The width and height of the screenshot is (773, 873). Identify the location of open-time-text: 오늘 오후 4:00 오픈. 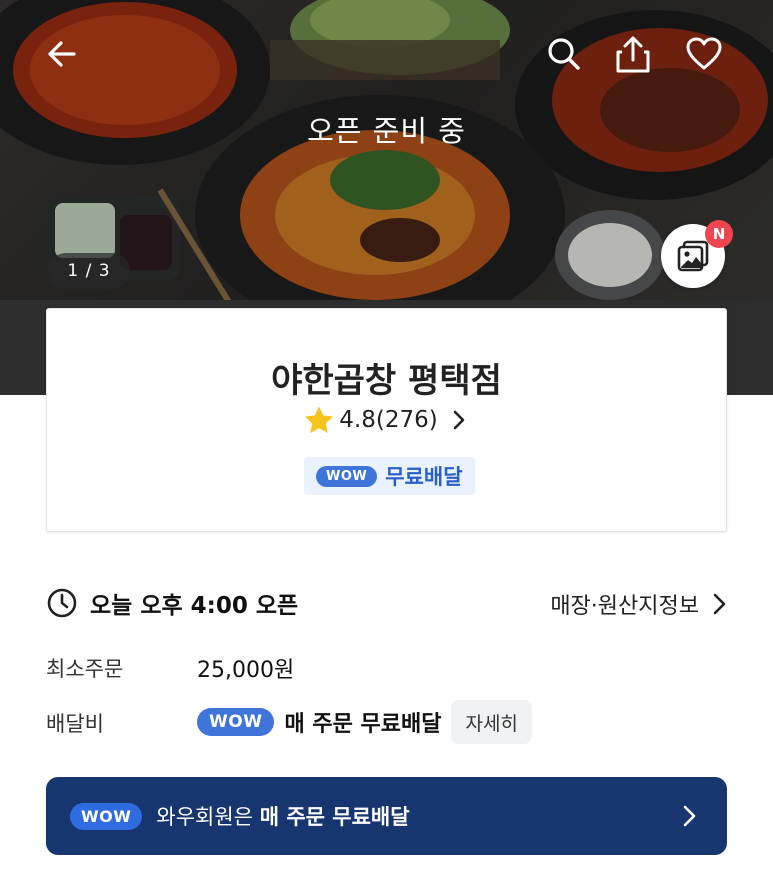
(194, 606).